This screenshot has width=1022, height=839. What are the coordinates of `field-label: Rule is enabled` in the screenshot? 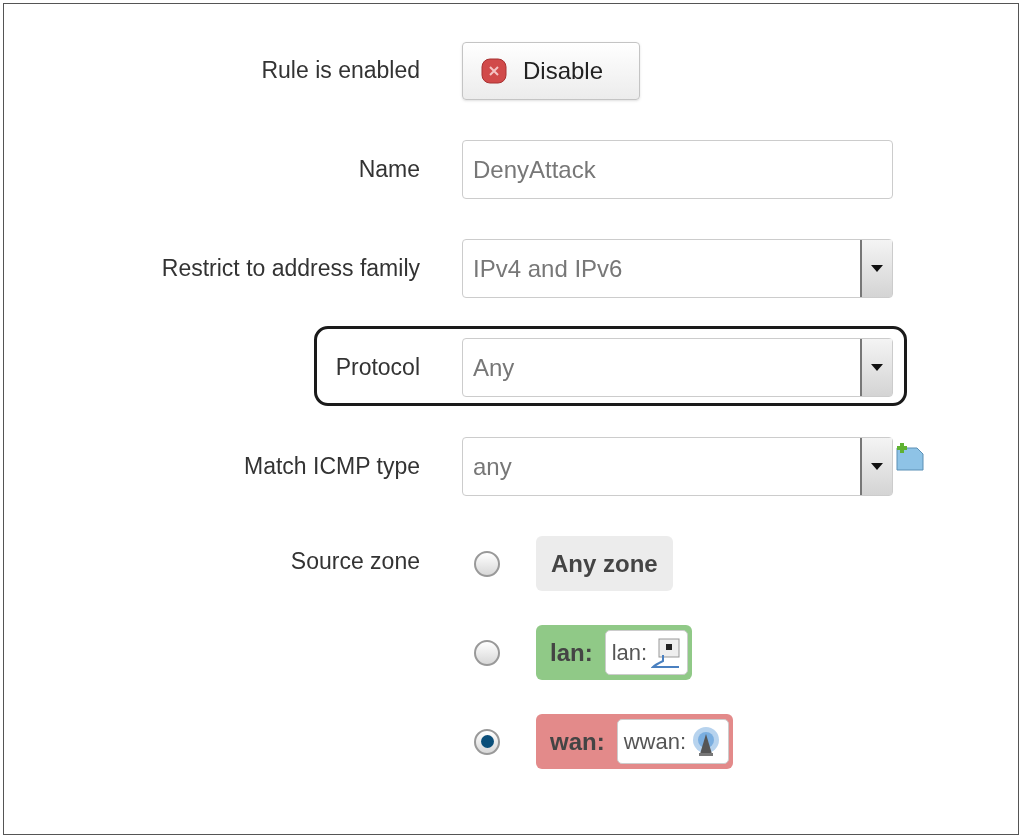 It's located at (340, 71).